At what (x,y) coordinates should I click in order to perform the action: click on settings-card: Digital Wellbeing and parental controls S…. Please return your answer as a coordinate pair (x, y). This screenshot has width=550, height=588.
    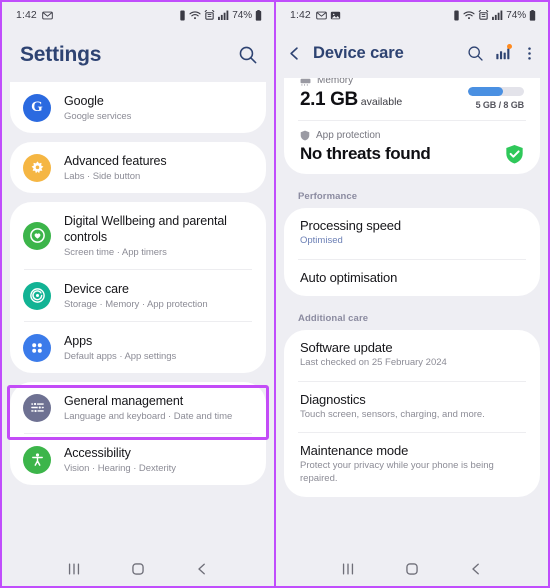
    Looking at the image, I should click on (138, 287).